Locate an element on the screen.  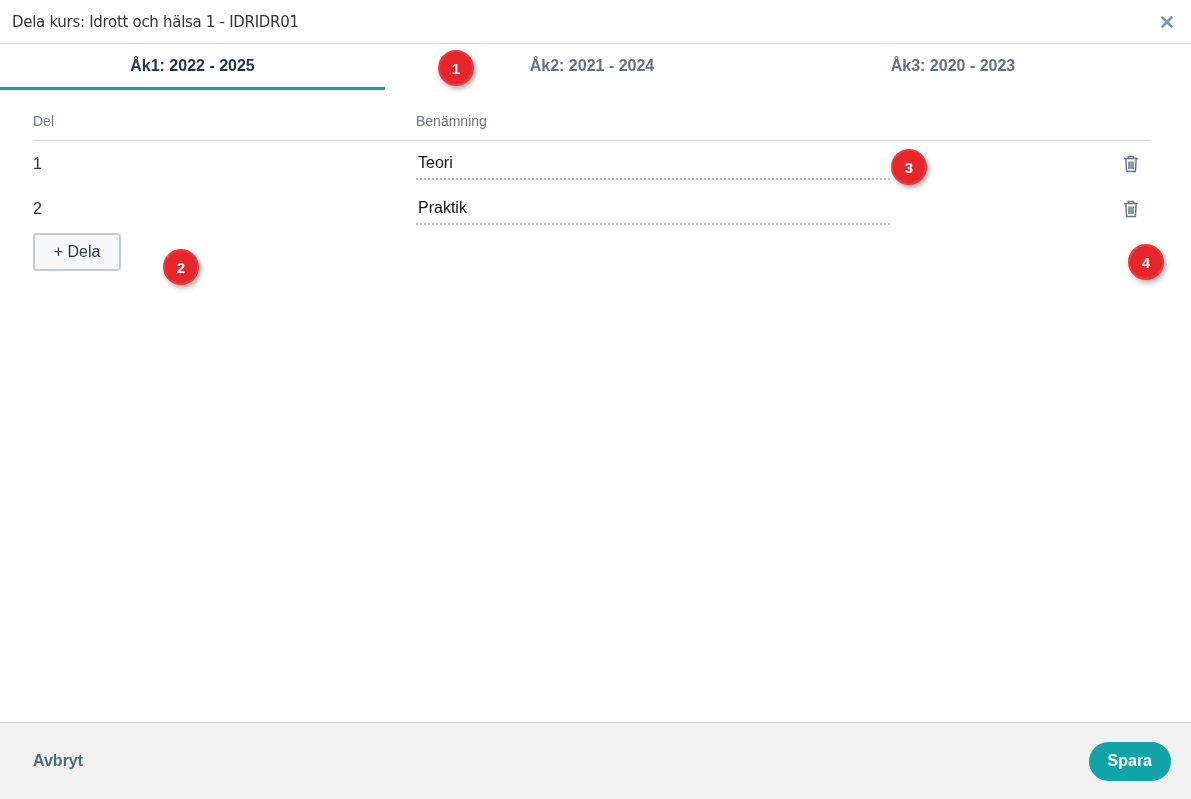
year-tab: Åk2: 2021 - 2024 is located at coordinates (592, 67).